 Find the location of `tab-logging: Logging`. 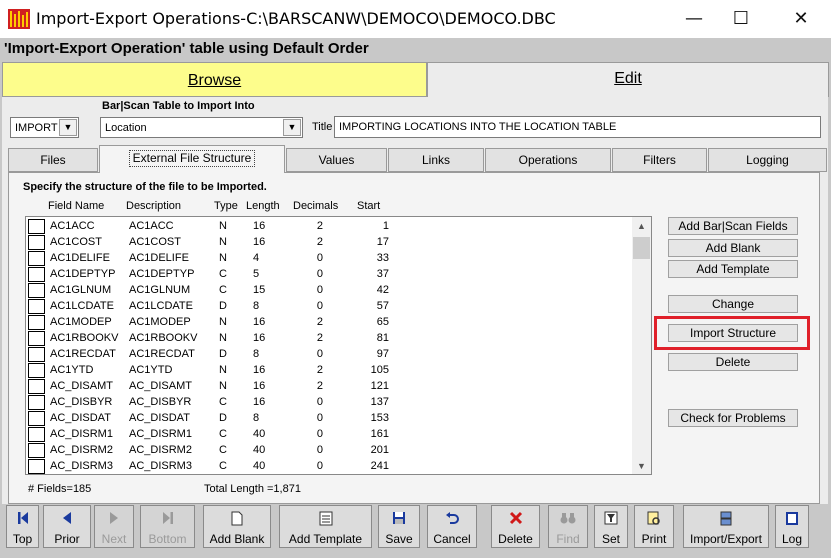

tab-logging: Logging is located at coordinates (767, 160).